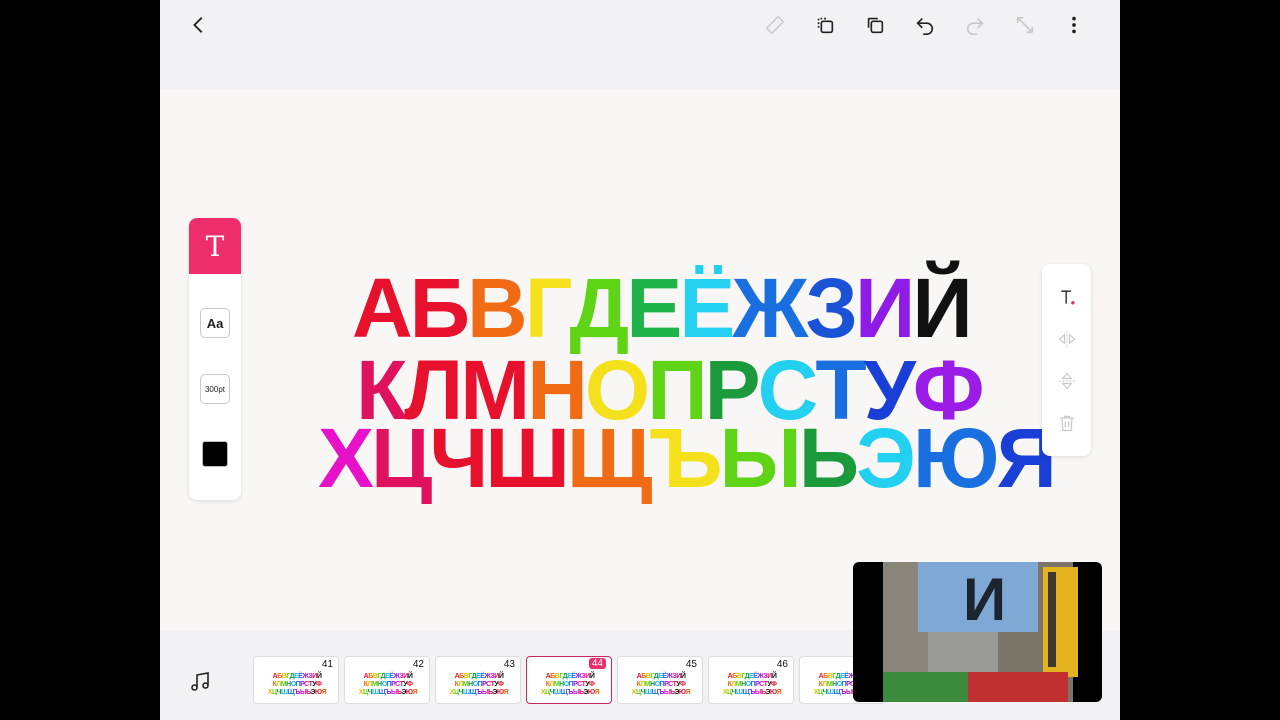 Image resolution: width=1280 pixels, height=720 pixels. I want to click on alphabet-letter: И, so click(884, 308).